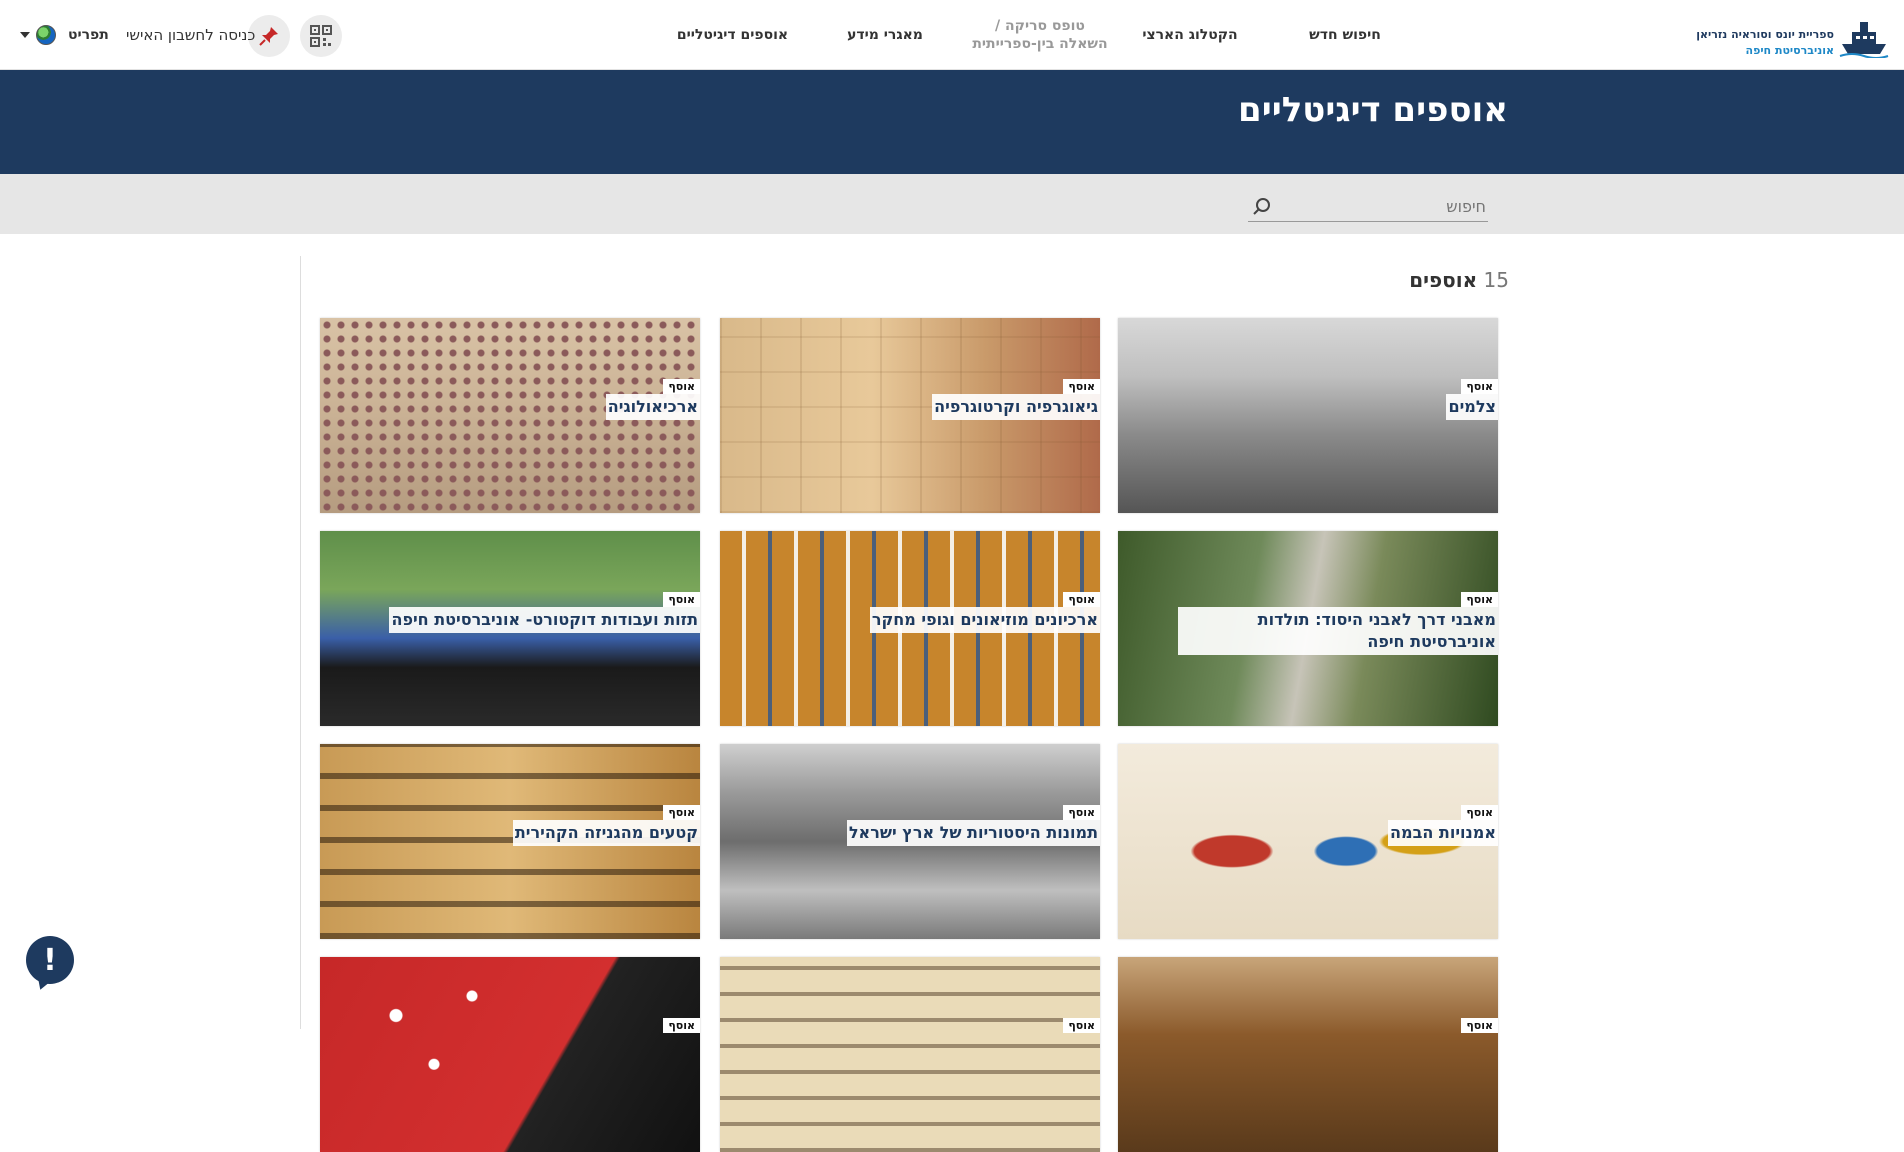 This screenshot has width=1904, height=1152. I want to click on nav-new-search: חיפוש חדש, so click(1345, 35).